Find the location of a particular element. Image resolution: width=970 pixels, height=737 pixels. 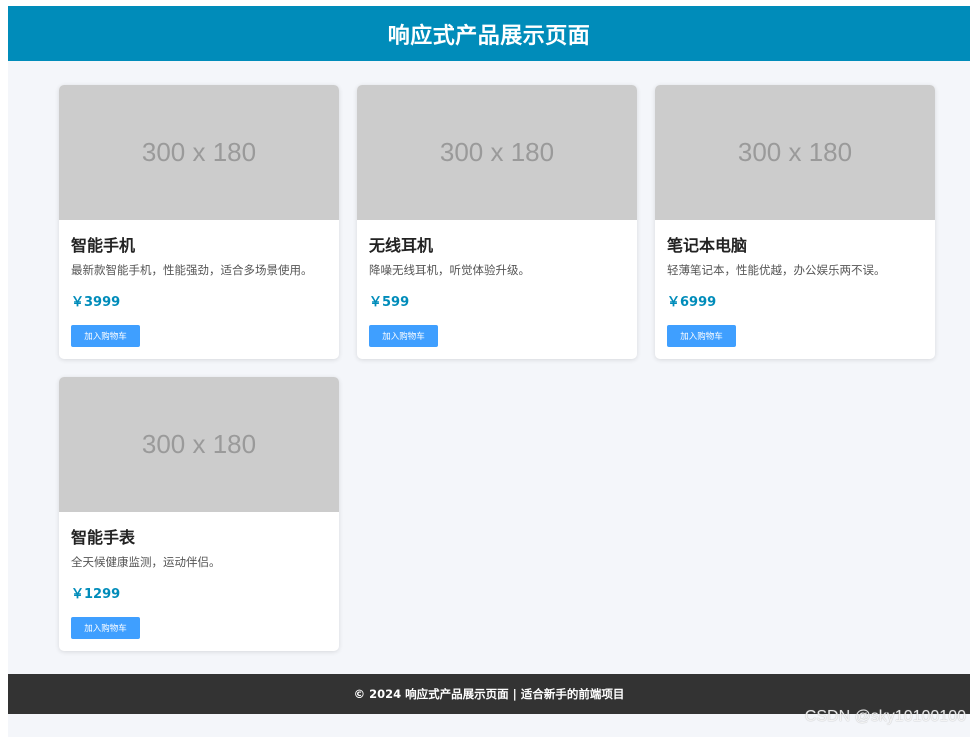

product-price: ￥3999 is located at coordinates (96, 302).